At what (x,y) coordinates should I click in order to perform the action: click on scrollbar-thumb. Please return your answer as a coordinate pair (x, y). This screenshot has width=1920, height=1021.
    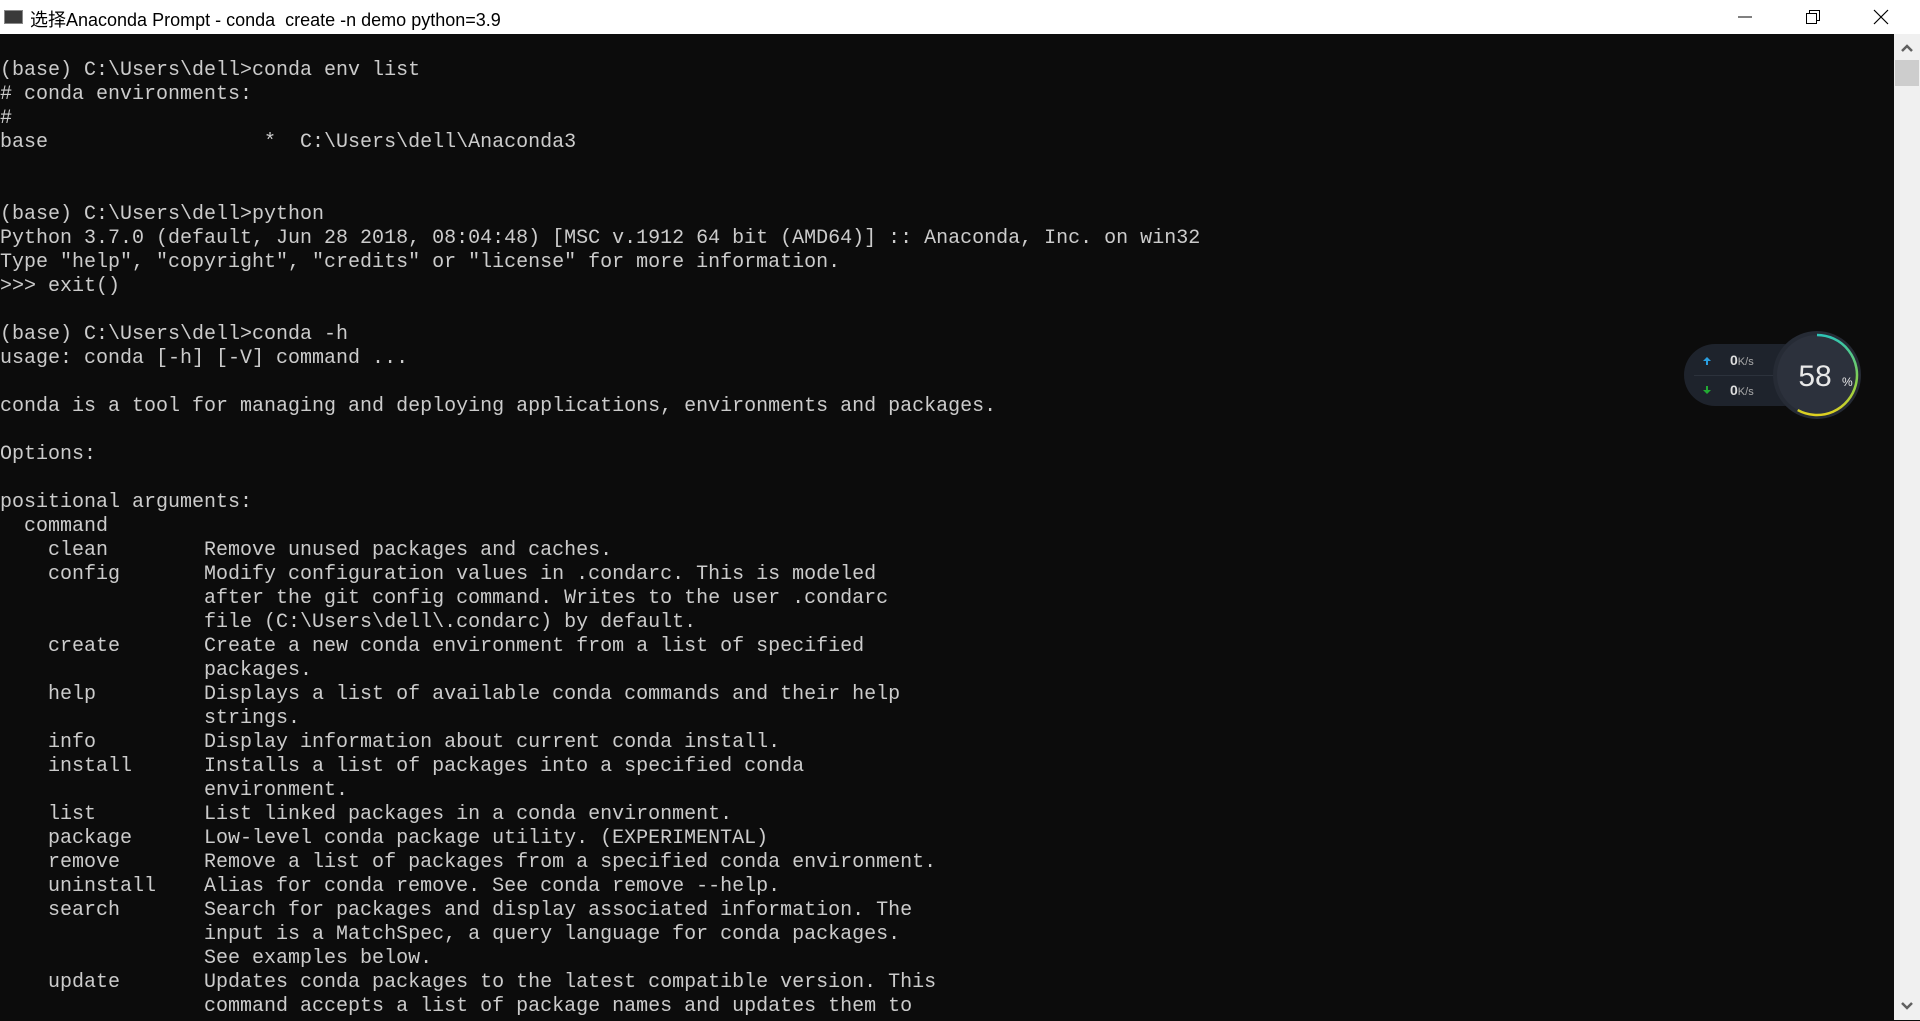
    Looking at the image, I should click on (1907, 73).